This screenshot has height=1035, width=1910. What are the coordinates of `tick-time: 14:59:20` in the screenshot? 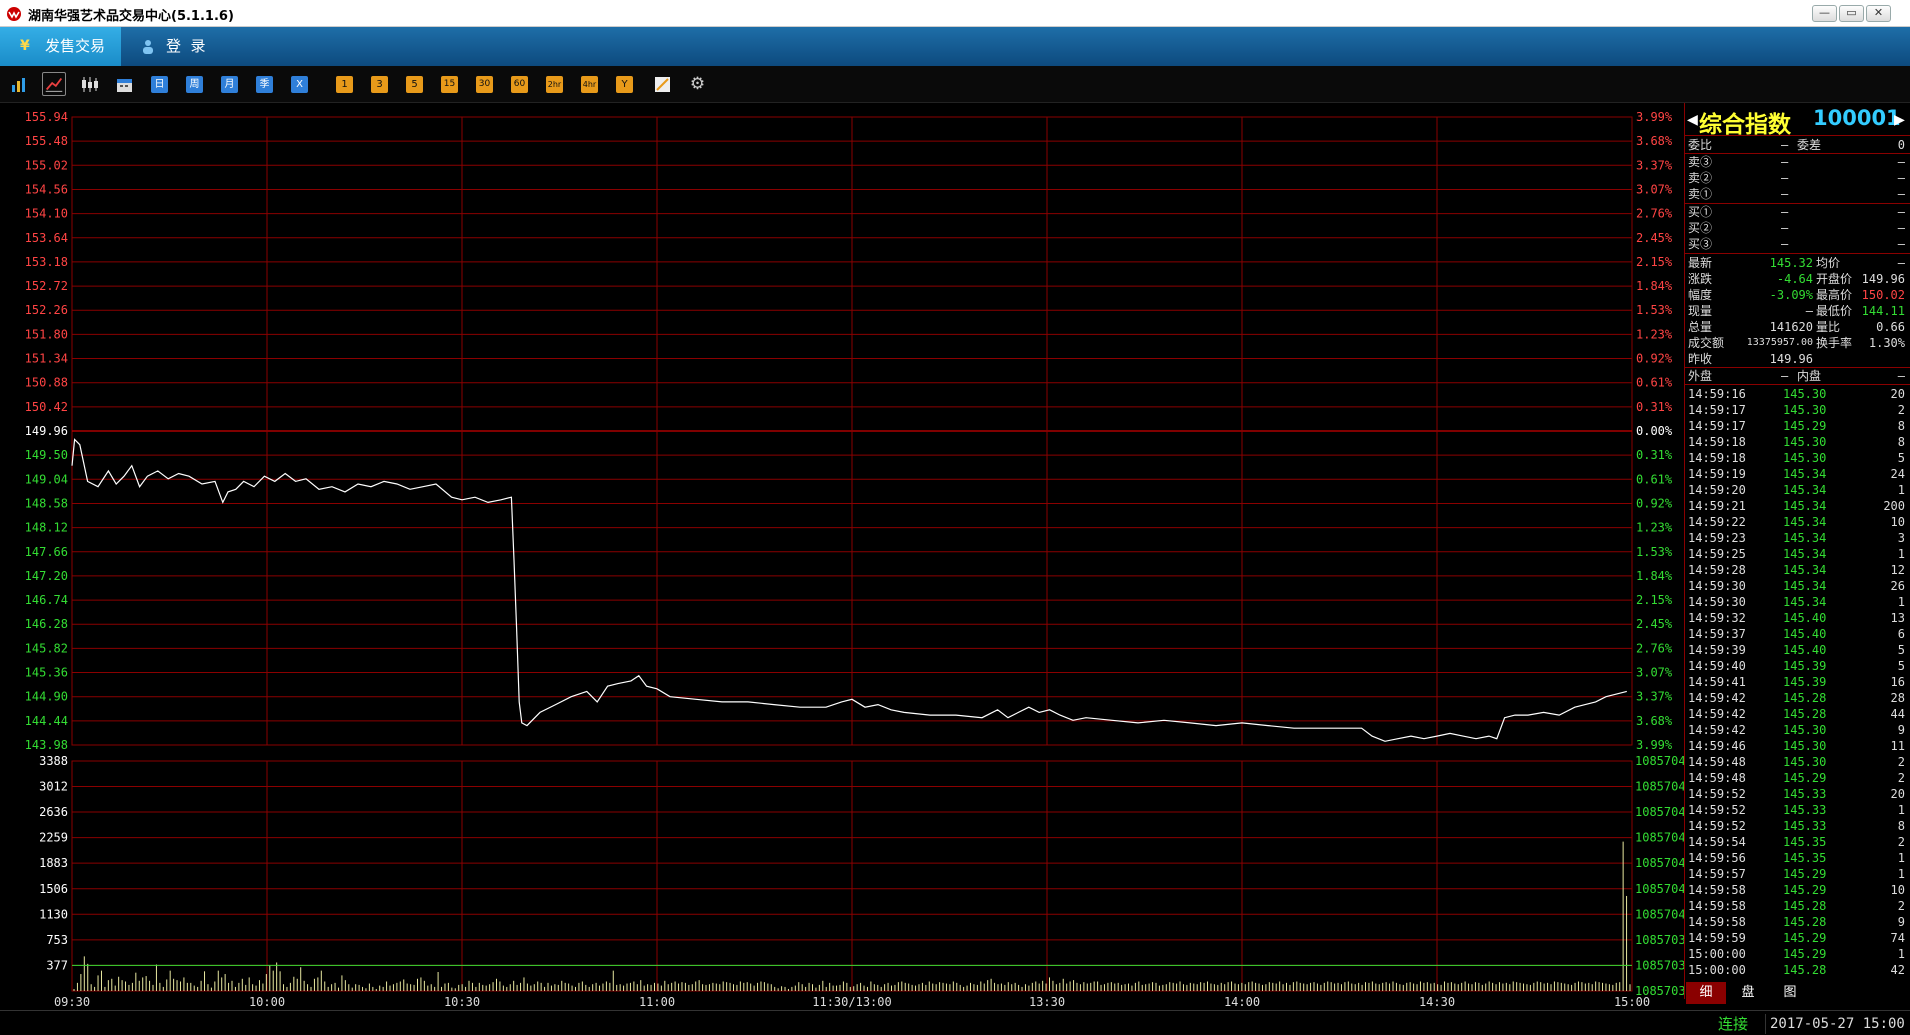 It's located at (1717, 490).